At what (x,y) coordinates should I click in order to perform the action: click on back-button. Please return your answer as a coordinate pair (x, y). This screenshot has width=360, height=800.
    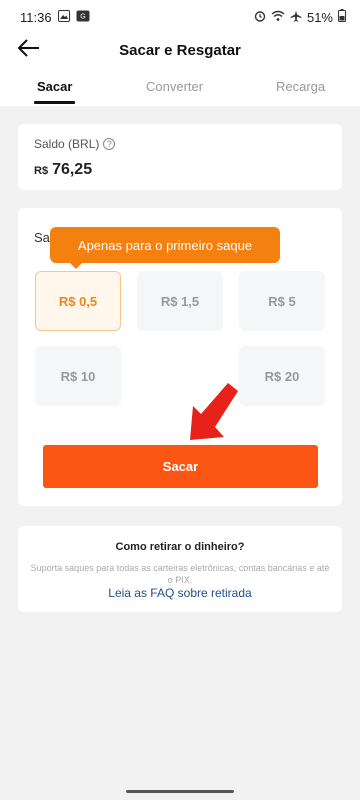
    Looking at the image, I should click on (29, 50).